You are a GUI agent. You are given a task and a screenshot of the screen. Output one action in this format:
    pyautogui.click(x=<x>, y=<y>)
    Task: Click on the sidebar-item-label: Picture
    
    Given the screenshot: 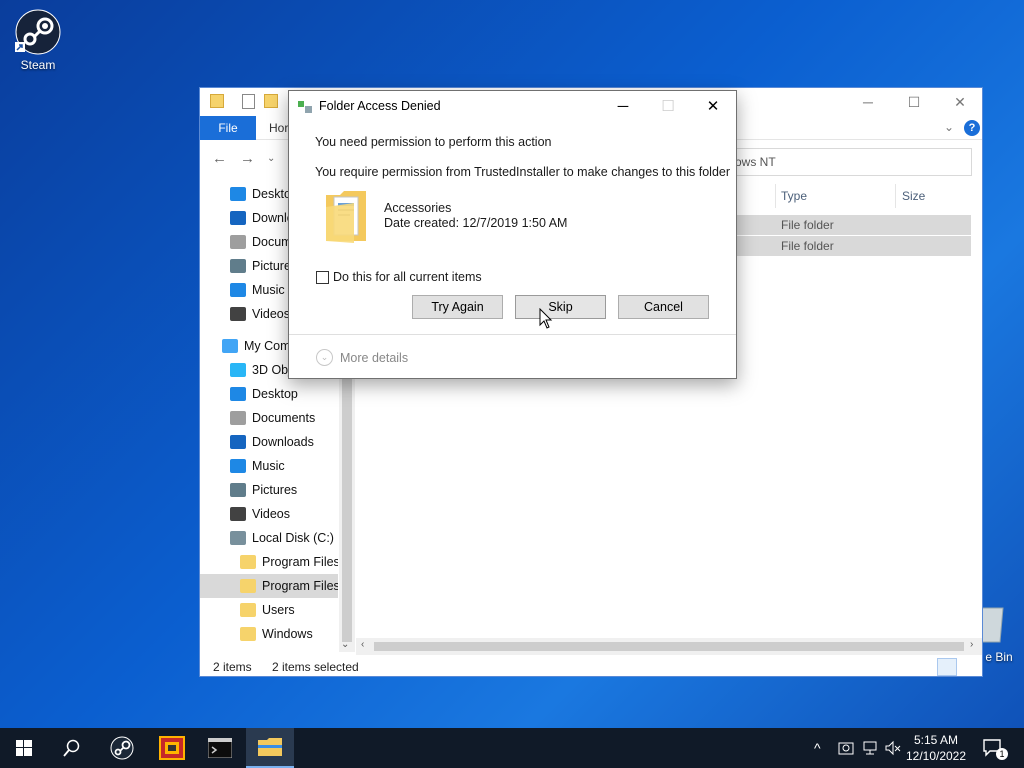 What is the action you would take?
    pyautogui.click(x=271, y=266)
    